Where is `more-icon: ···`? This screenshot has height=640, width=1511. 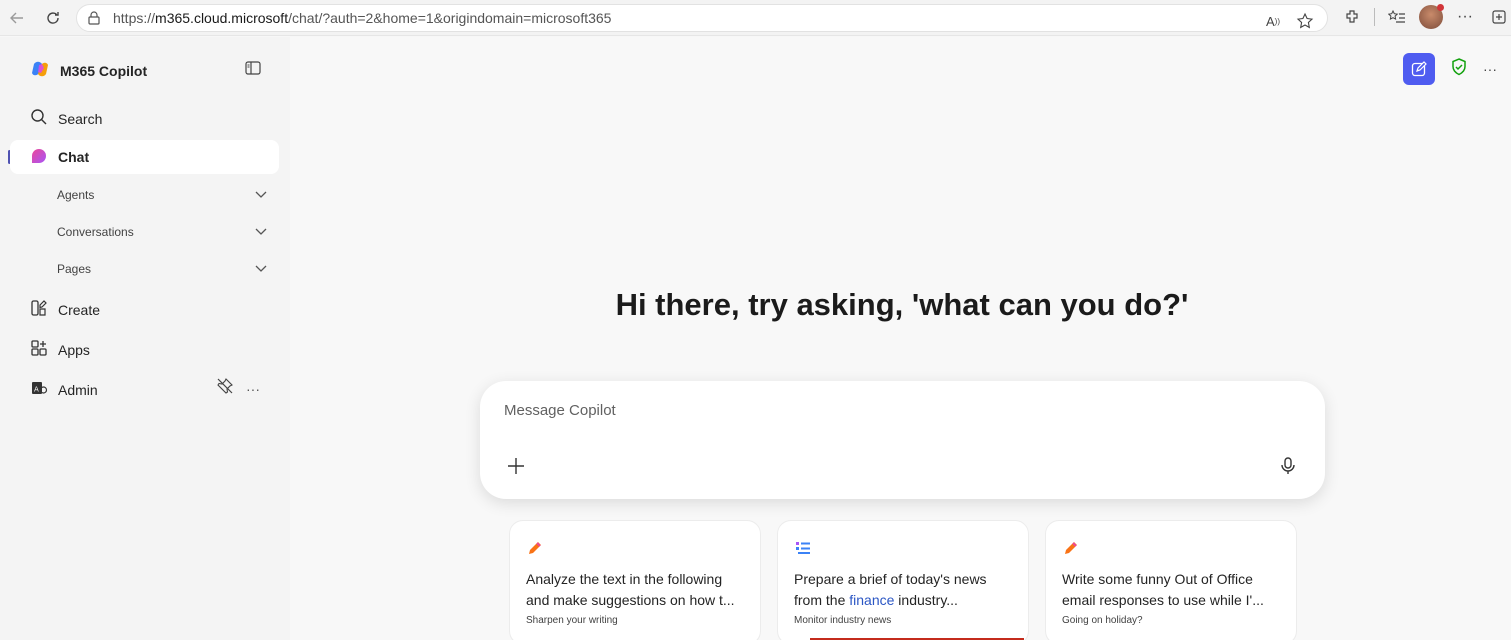
more-icon: ··· is located at coordinates (253, 389).